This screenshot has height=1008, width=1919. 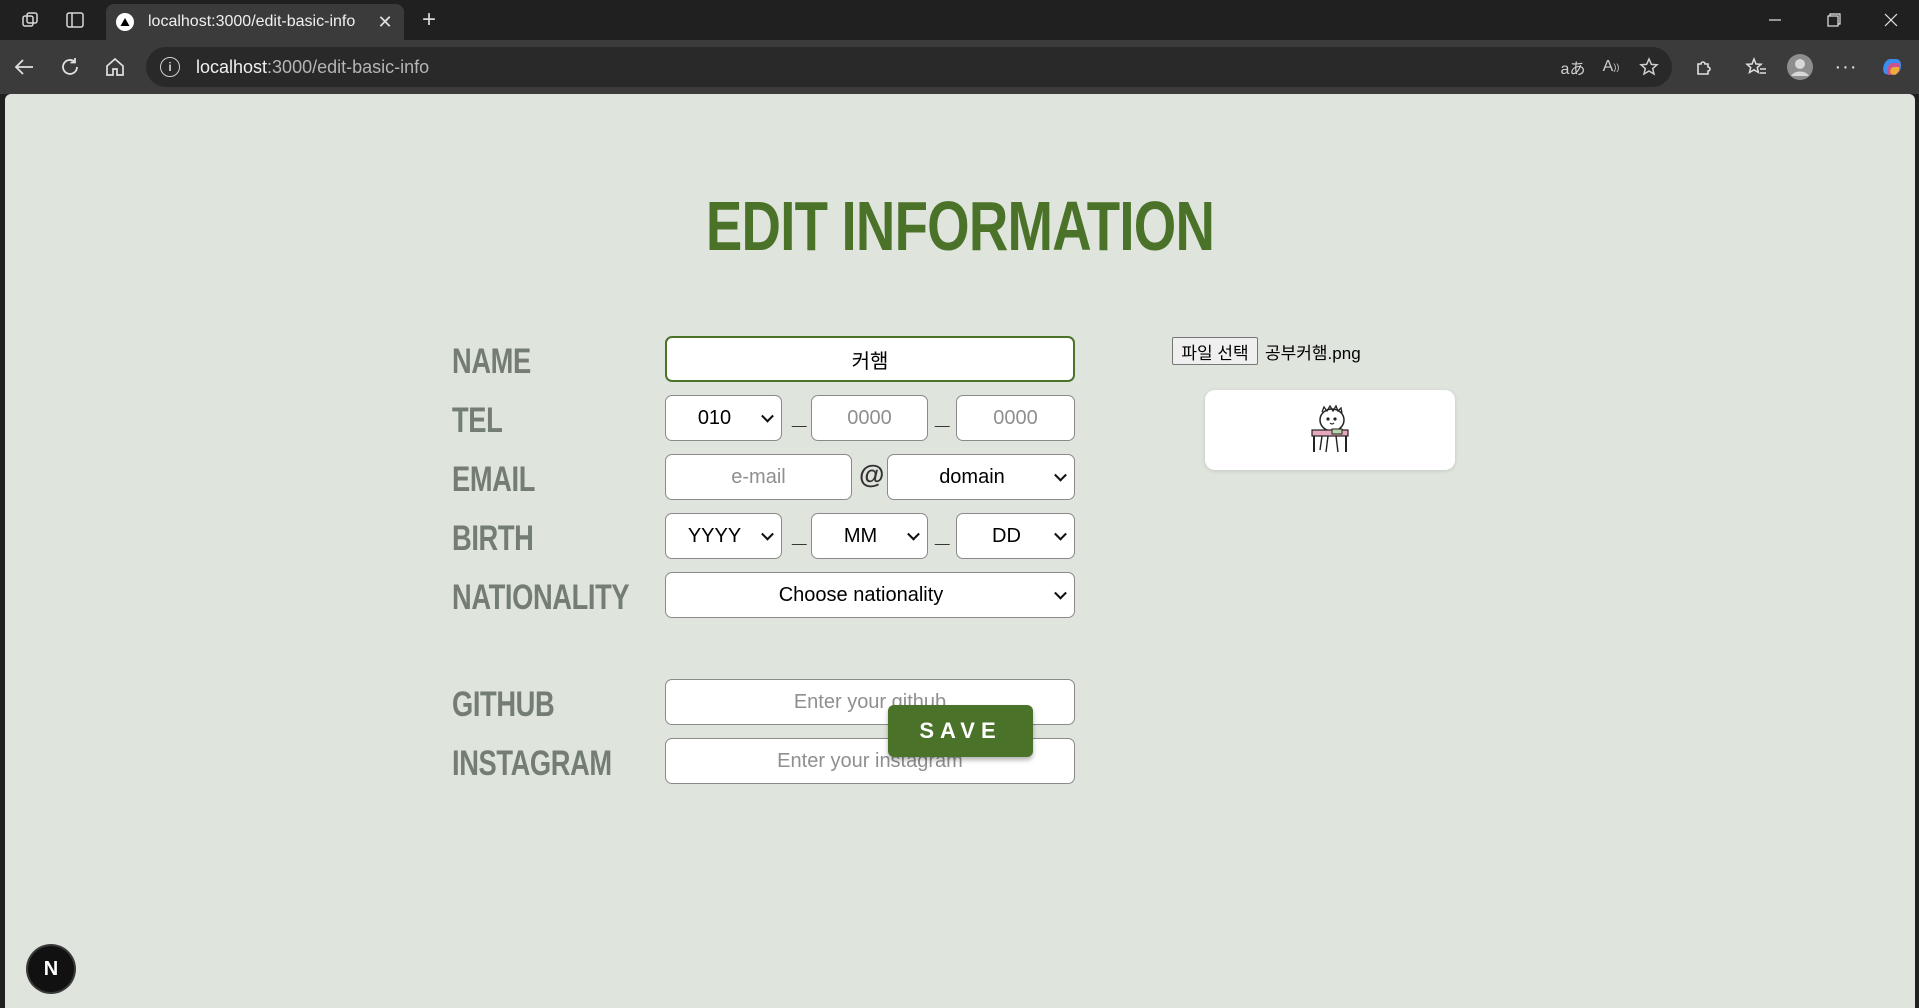 I want to click on refresh-icon, so click(x=70, y=67).